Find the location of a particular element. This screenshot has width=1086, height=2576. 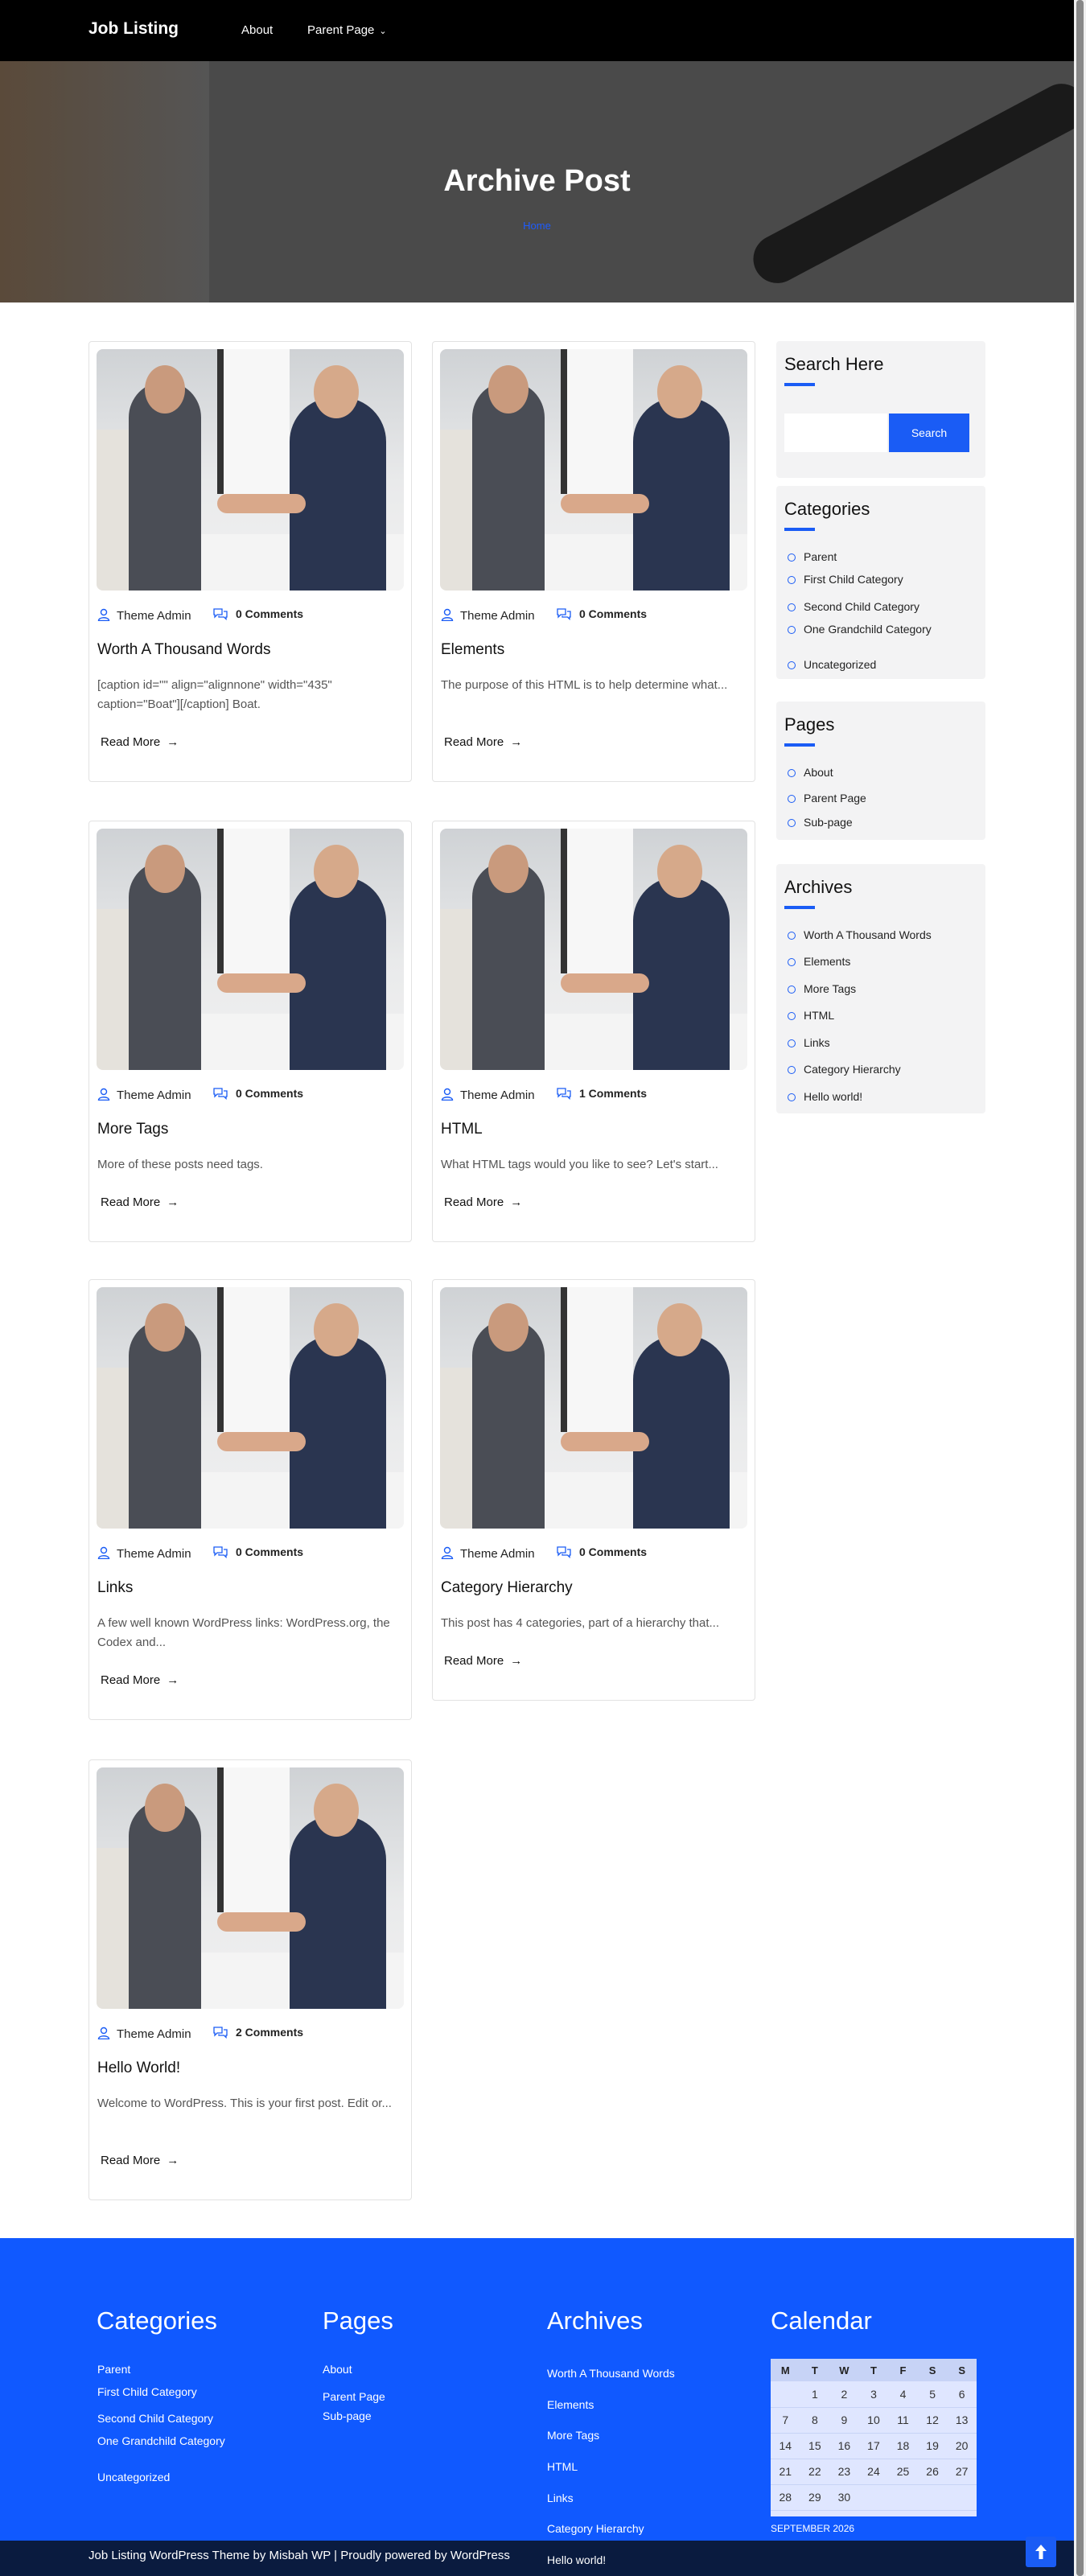

post-title: Links is located at coordinates (250, 1588).